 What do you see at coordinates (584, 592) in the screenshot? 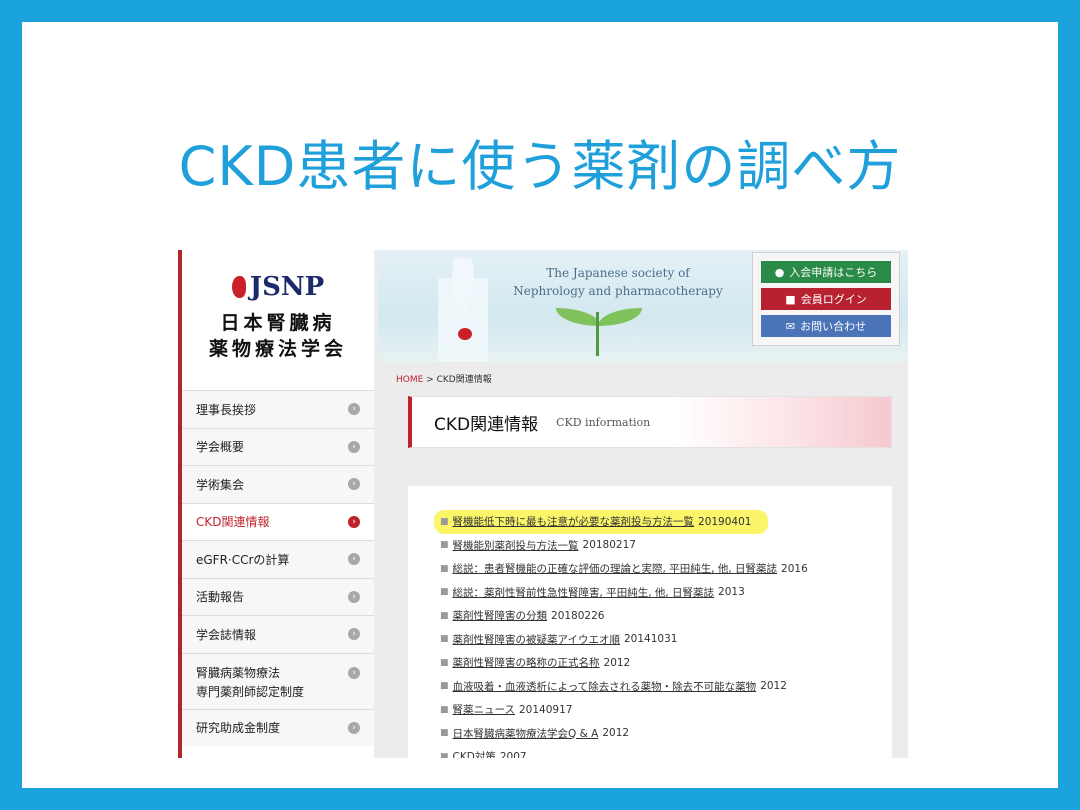
I see `document-link: 総説：薬剤性腎前性急性腎障害, 平田純生, 他, 日腎薬誌` at bounding box center [584, 592].